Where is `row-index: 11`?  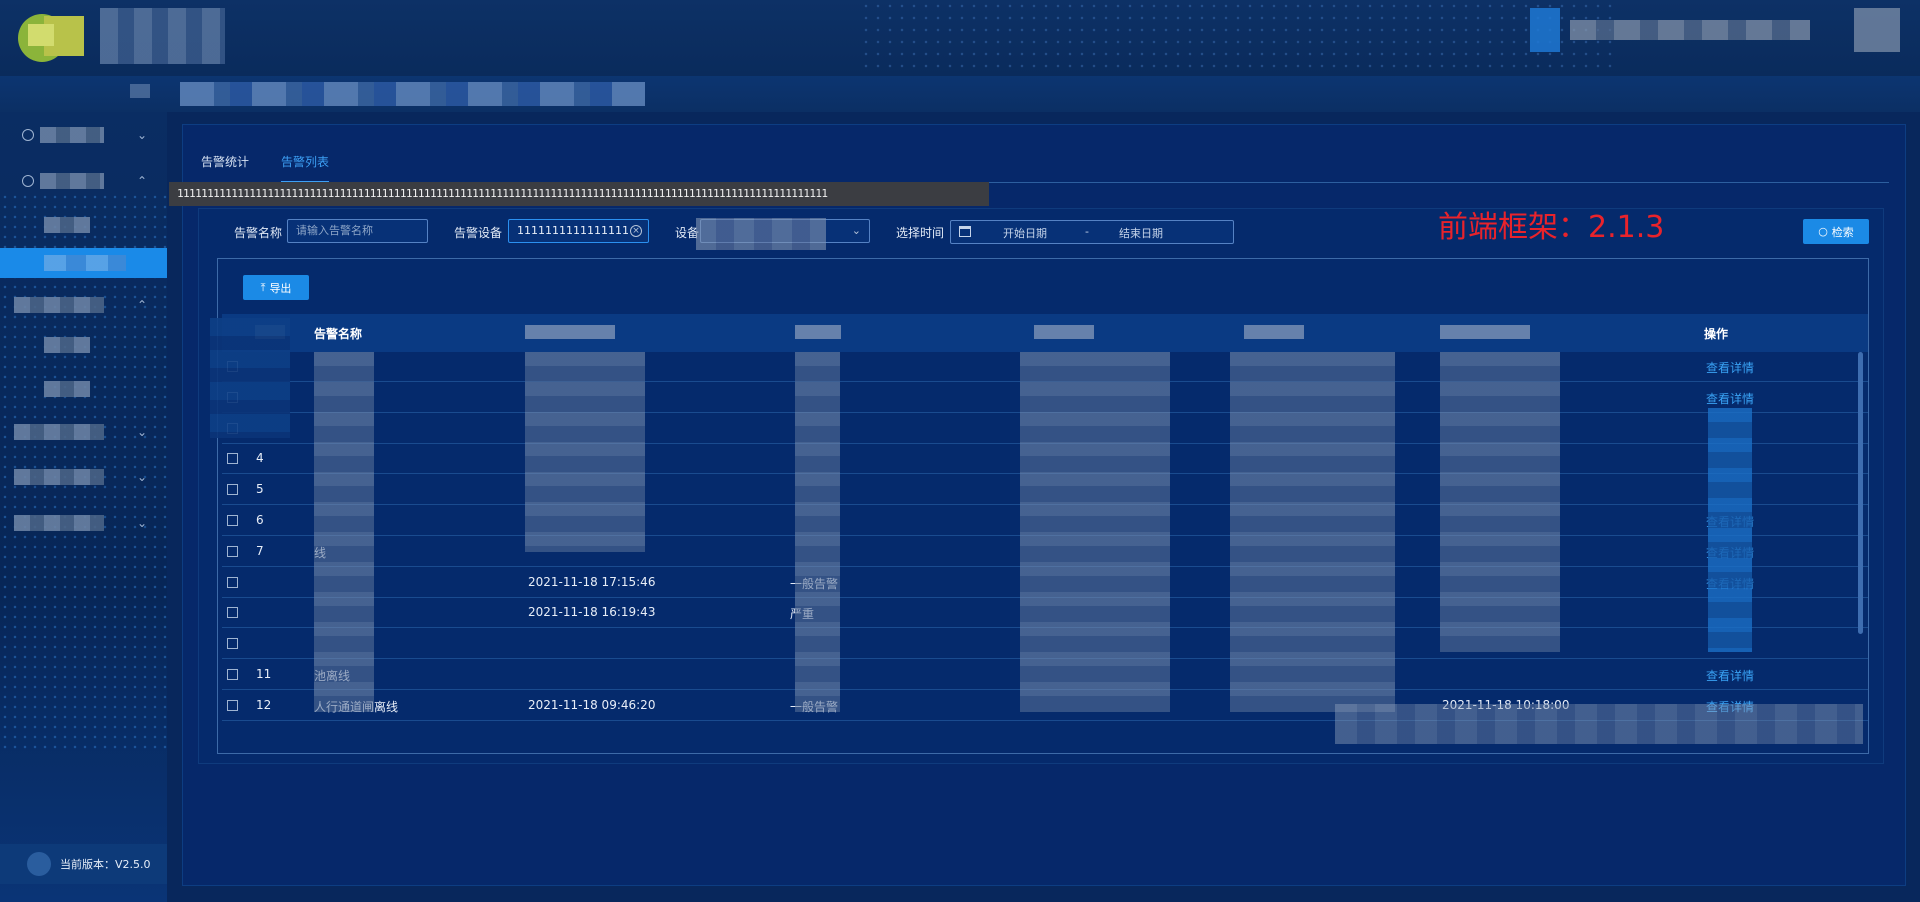
row-index: 11 is located at coordinates (264, 674).